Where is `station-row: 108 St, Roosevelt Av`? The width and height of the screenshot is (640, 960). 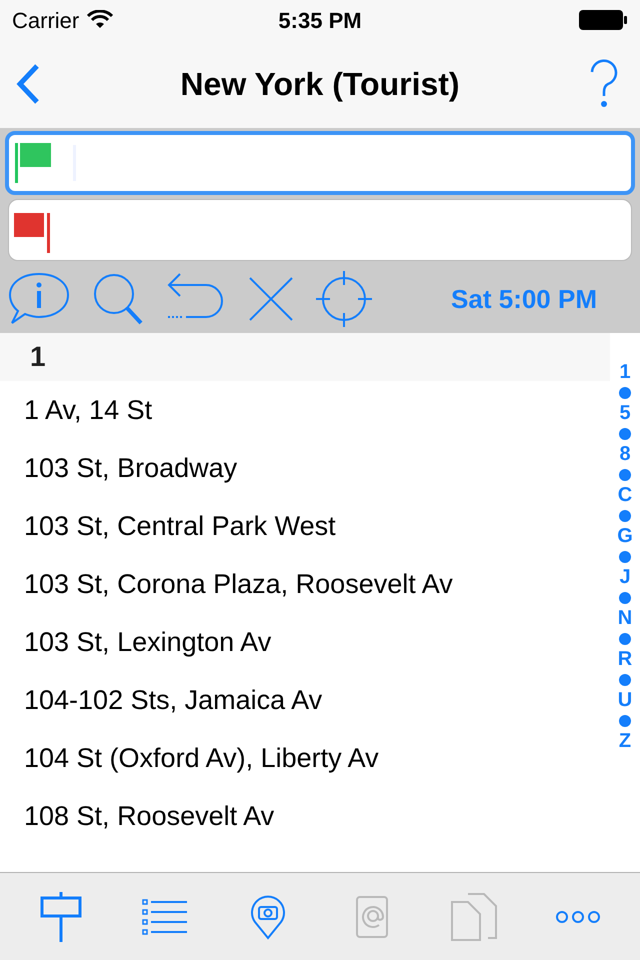
station-row: 108 St, Roosevelt Av is located at coordinates (305, 816).